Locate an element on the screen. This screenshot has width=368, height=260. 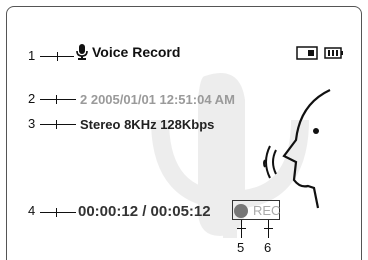
memory-card-icon is located at coordinates (307, 53).